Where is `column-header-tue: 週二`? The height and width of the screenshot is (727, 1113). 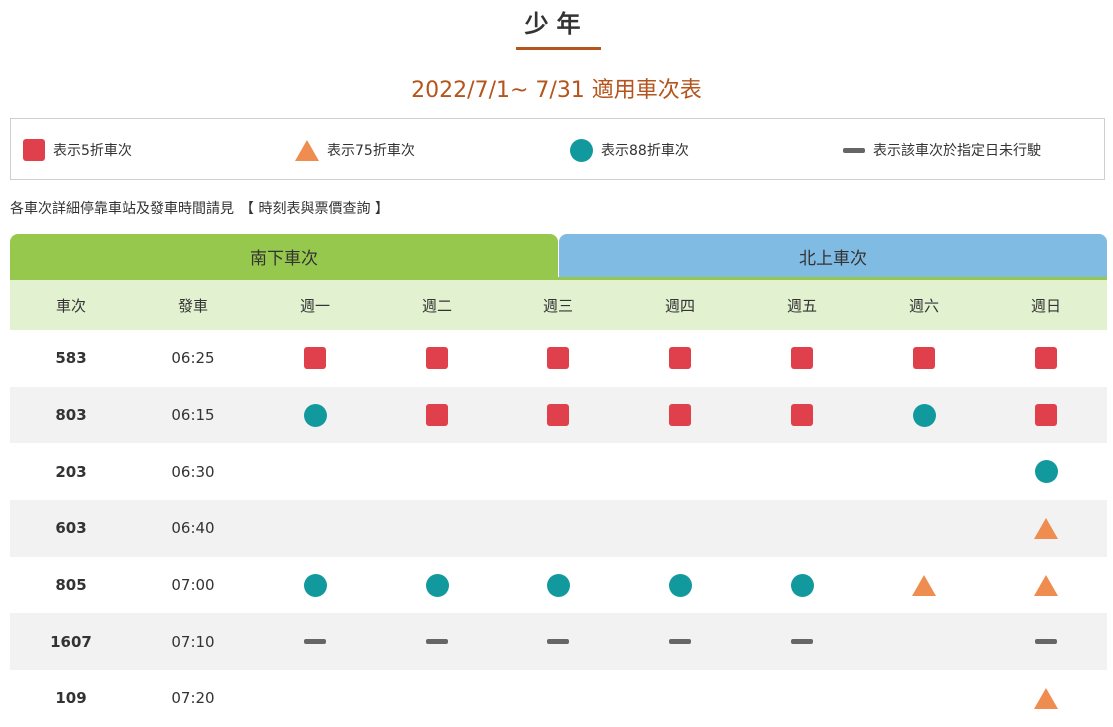 column-header-tue: 週二 is located at coordinates (436, 305).